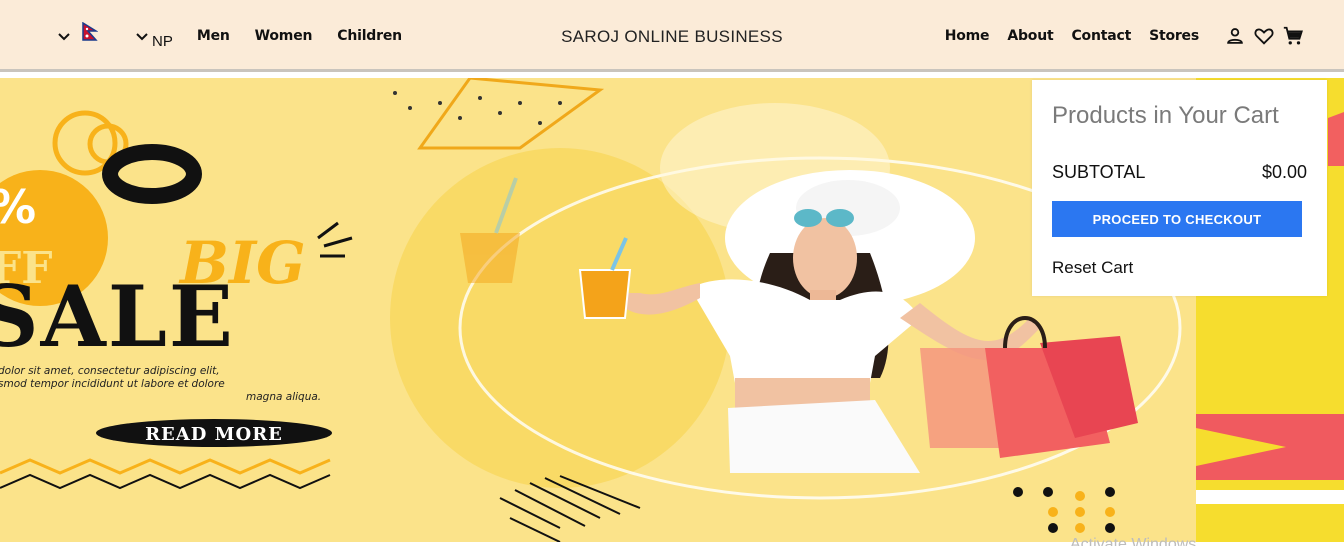  Describe the element at coordinates (1133, 541) in the screenshot. I see `activate-windows-watermark: Activate Windows` at that location.